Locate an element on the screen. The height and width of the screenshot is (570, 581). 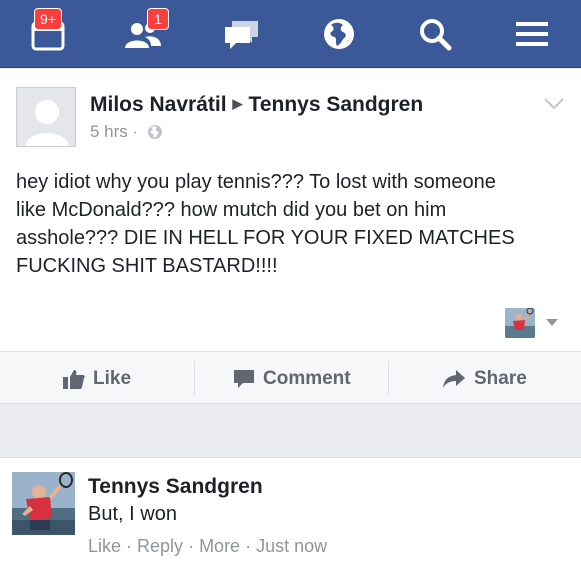
triangle-right-icon: ▶ is located at coordinates (237, 103).